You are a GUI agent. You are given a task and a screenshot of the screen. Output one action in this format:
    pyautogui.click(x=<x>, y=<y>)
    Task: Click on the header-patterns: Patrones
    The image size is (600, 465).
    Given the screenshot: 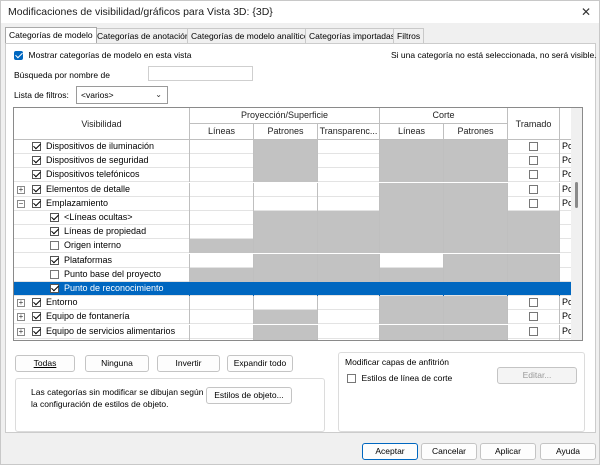 What is the action you would take?
    pyautogui.click(x=286, y=132)
    